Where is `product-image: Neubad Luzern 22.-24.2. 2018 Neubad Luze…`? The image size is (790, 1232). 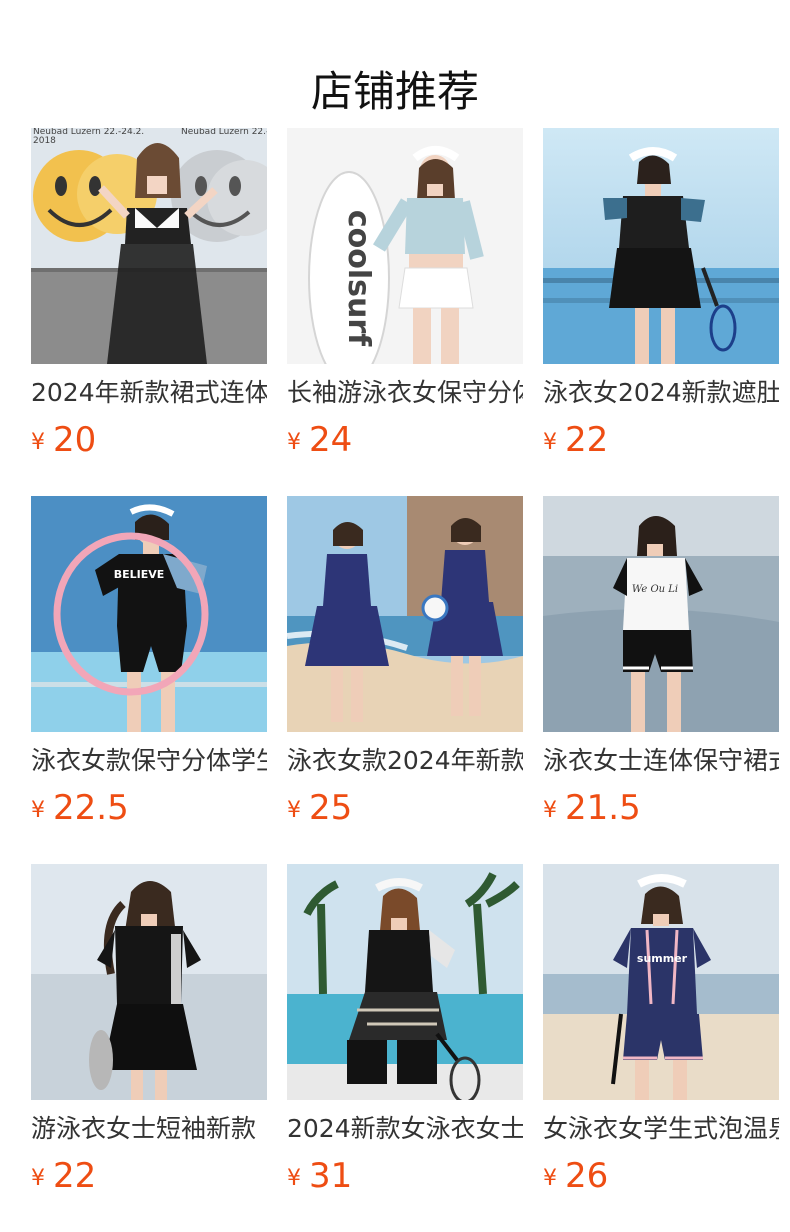
product-image: Neubad Luzern 22.-24.2. 2018 Neubad Luze… is located at coordinates (149, 246).